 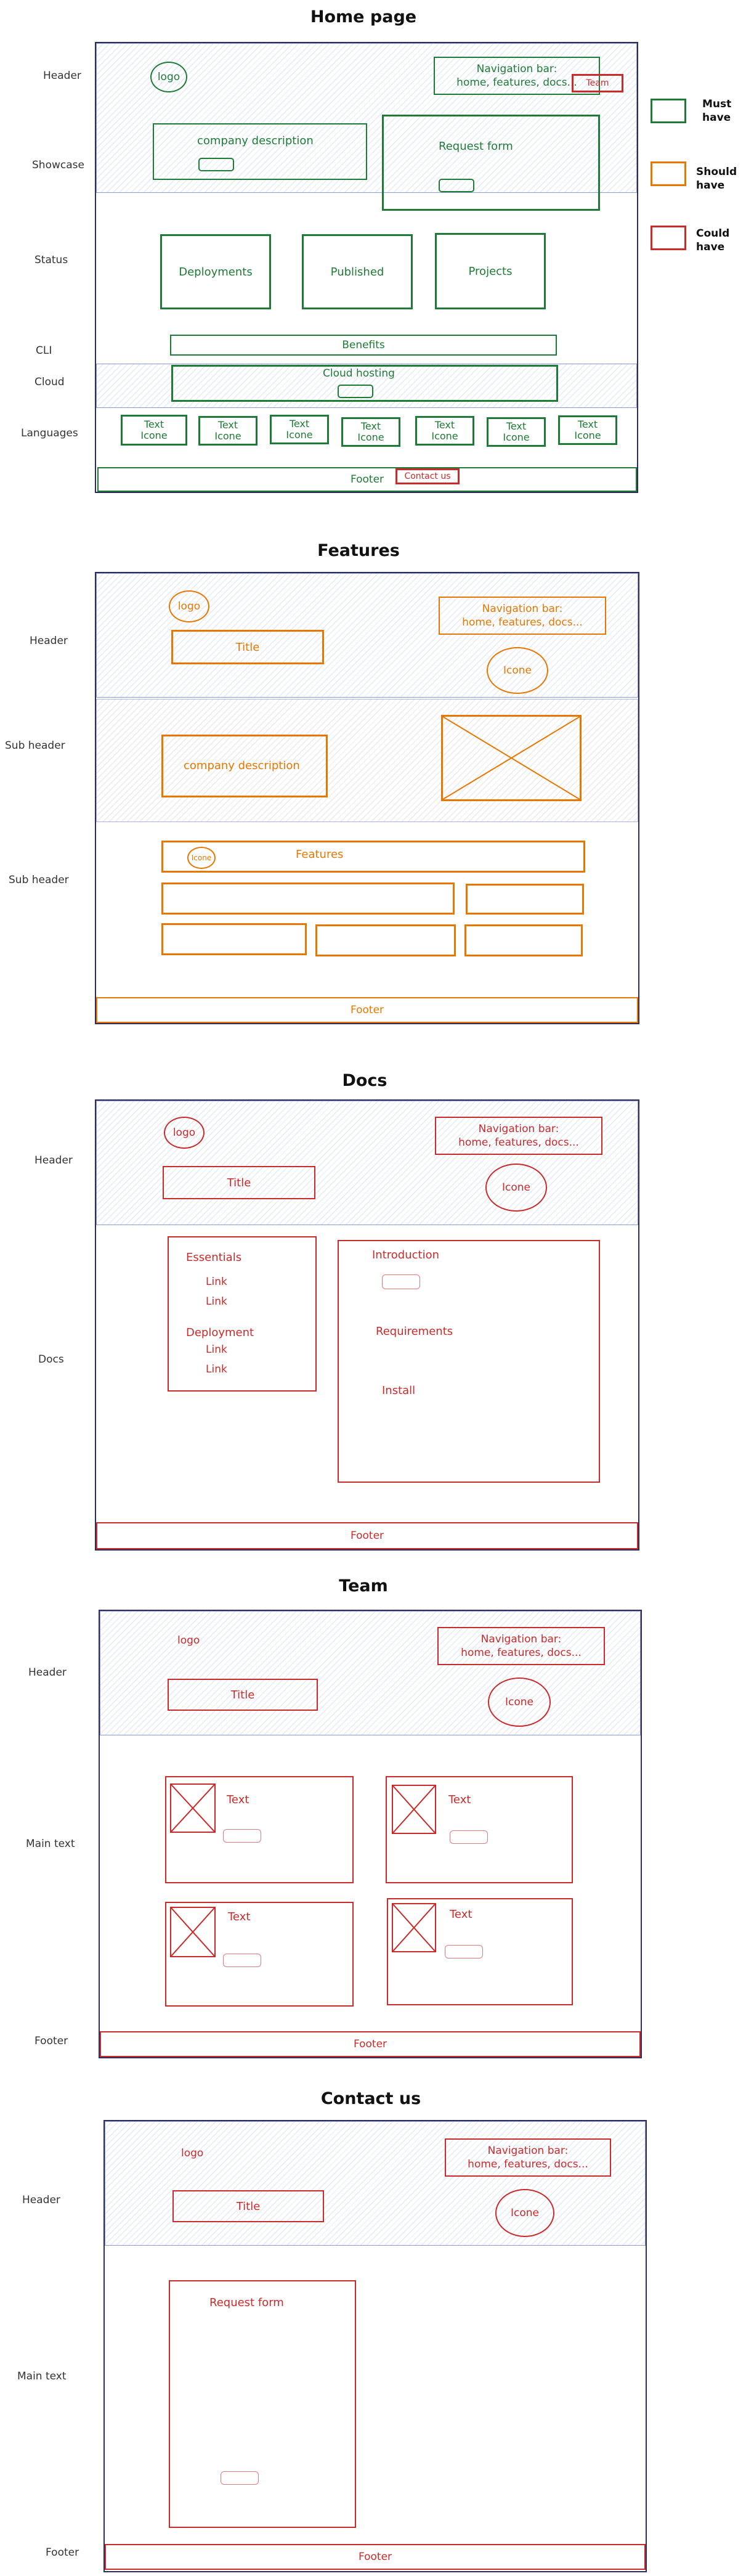 What do you see at coordinates (262, 2404) in the screenshot?
I see `contact-request-box` at bounding box center [262, 2404].